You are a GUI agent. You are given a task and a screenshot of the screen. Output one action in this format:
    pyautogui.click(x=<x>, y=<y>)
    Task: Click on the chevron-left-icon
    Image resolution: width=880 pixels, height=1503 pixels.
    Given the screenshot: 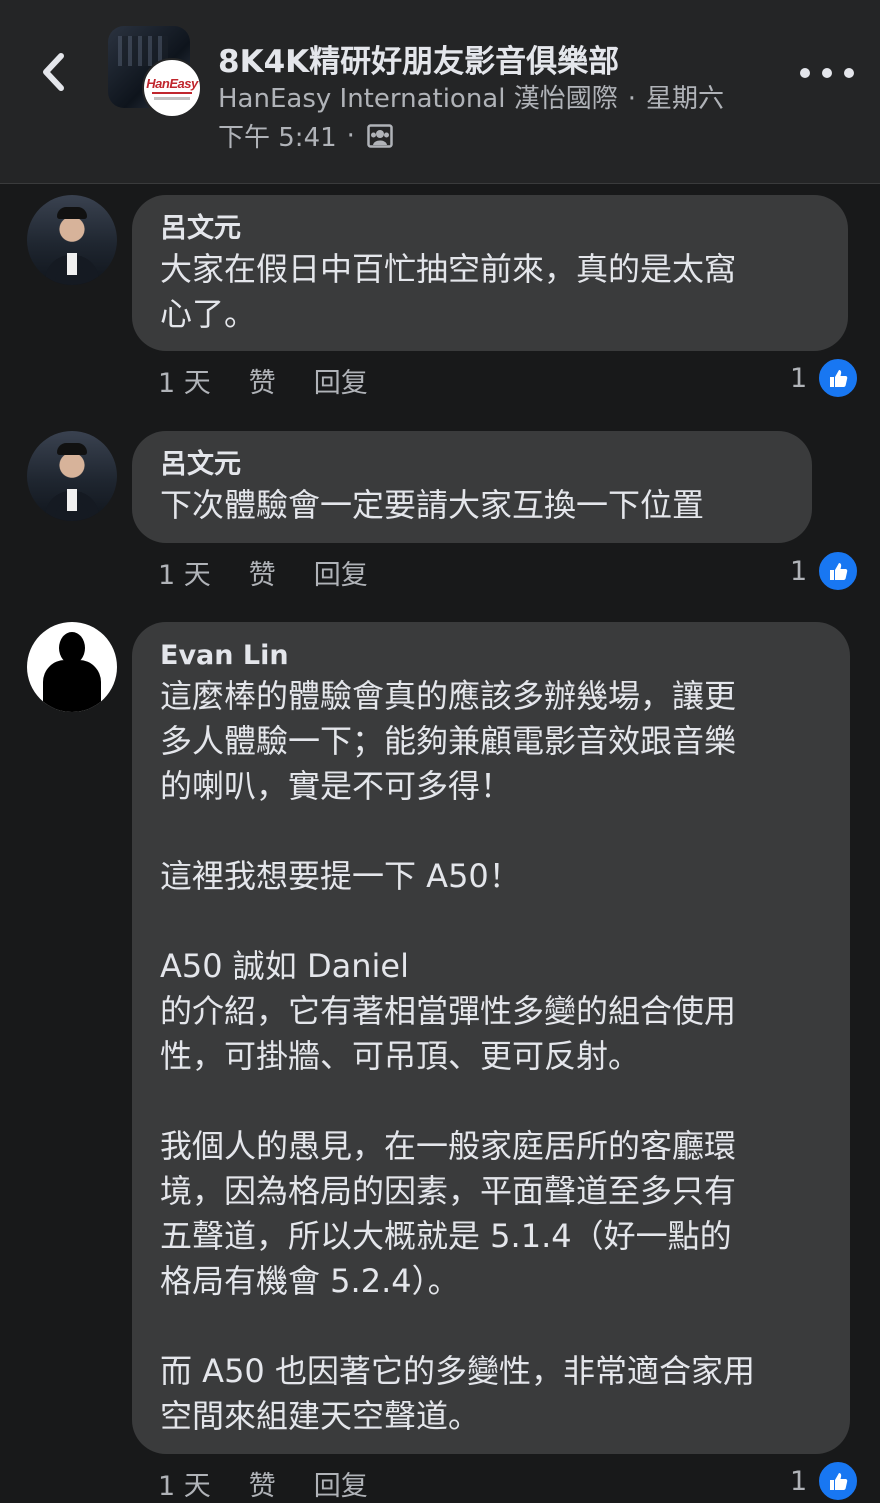 What is the action you would take?
    pyautogui.click(x=53, y=72)
    